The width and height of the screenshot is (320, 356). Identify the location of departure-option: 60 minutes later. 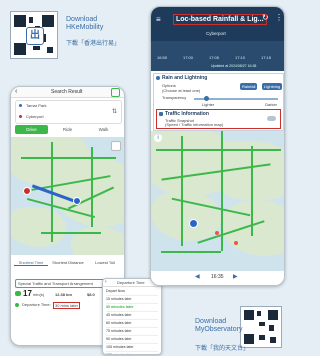
(132, 324).